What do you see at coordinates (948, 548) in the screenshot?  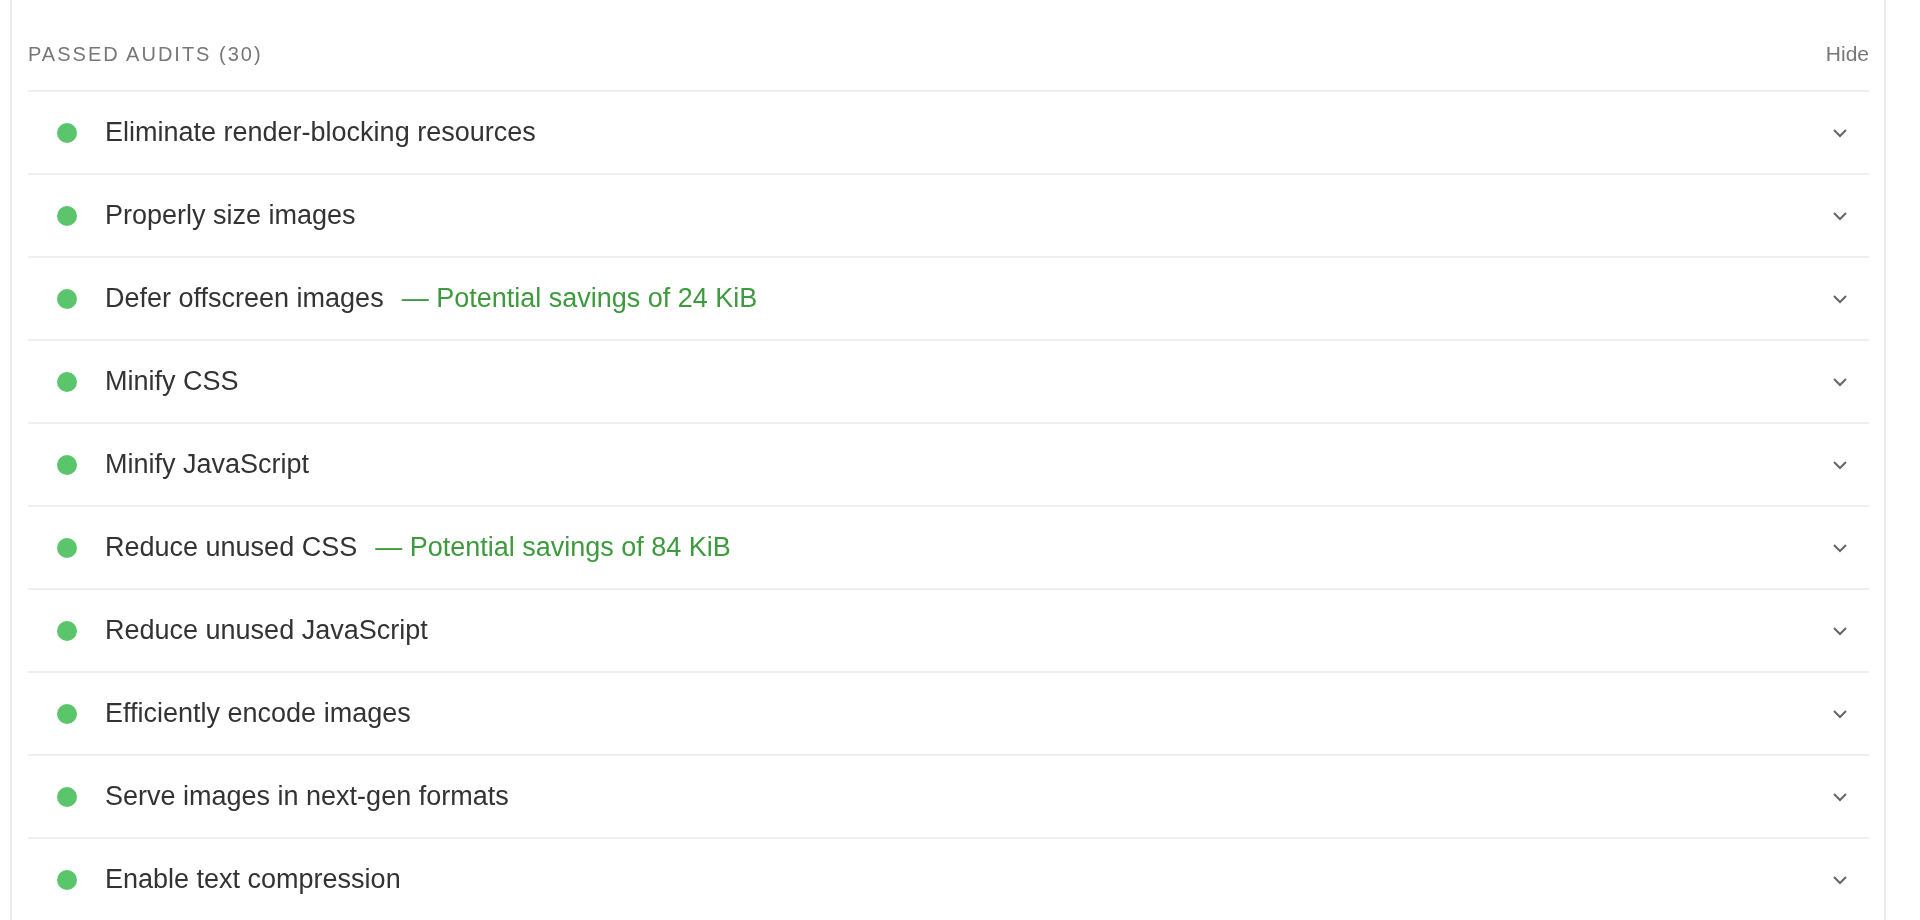 I see `audit-row: Reduce unused CSS — Potential savings of 84 KiB` at bounding box center [948, 548].